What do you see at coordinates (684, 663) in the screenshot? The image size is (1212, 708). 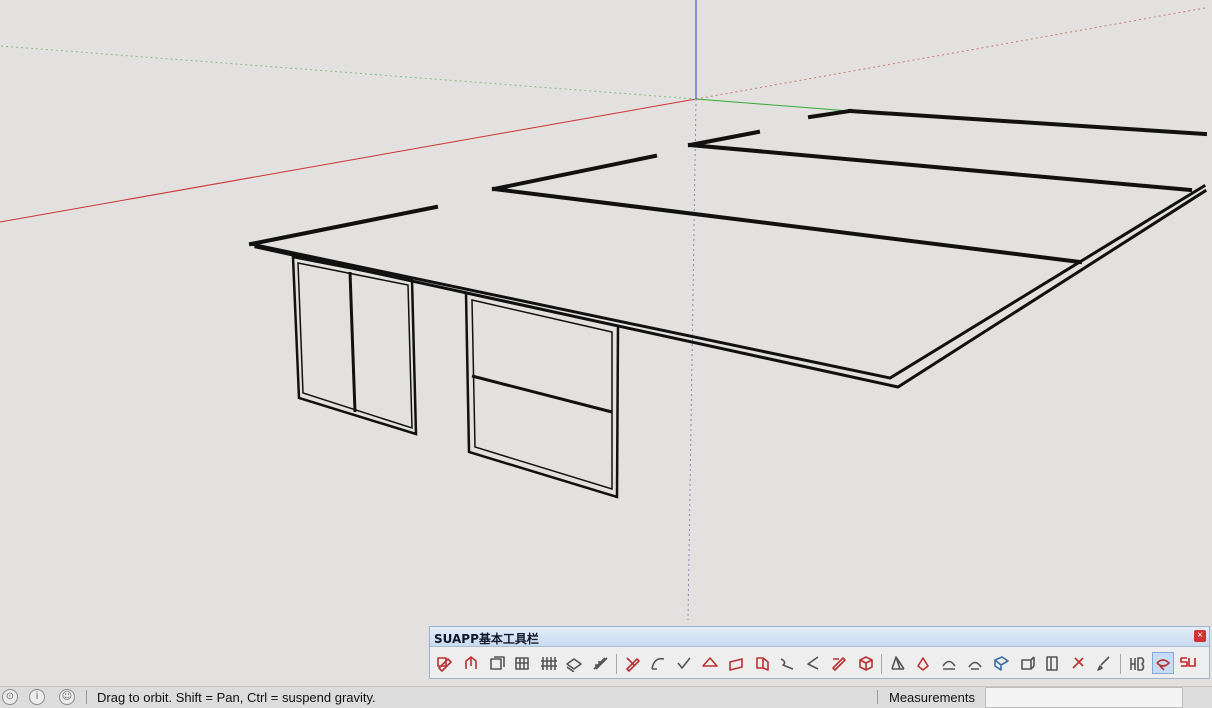 I see `check-icon` at bounding box center [684, 663].